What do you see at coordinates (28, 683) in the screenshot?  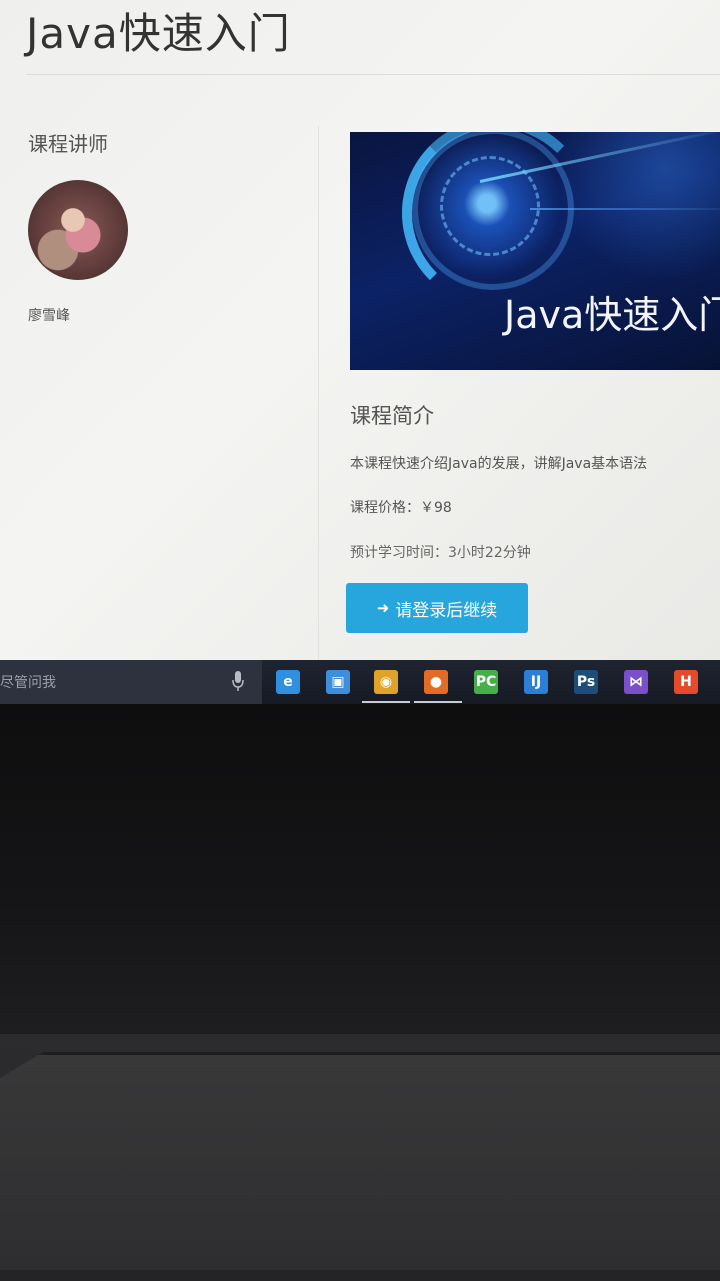 I see `taskbar-search-text: 尽管问我` at bounding box center [28, 683].